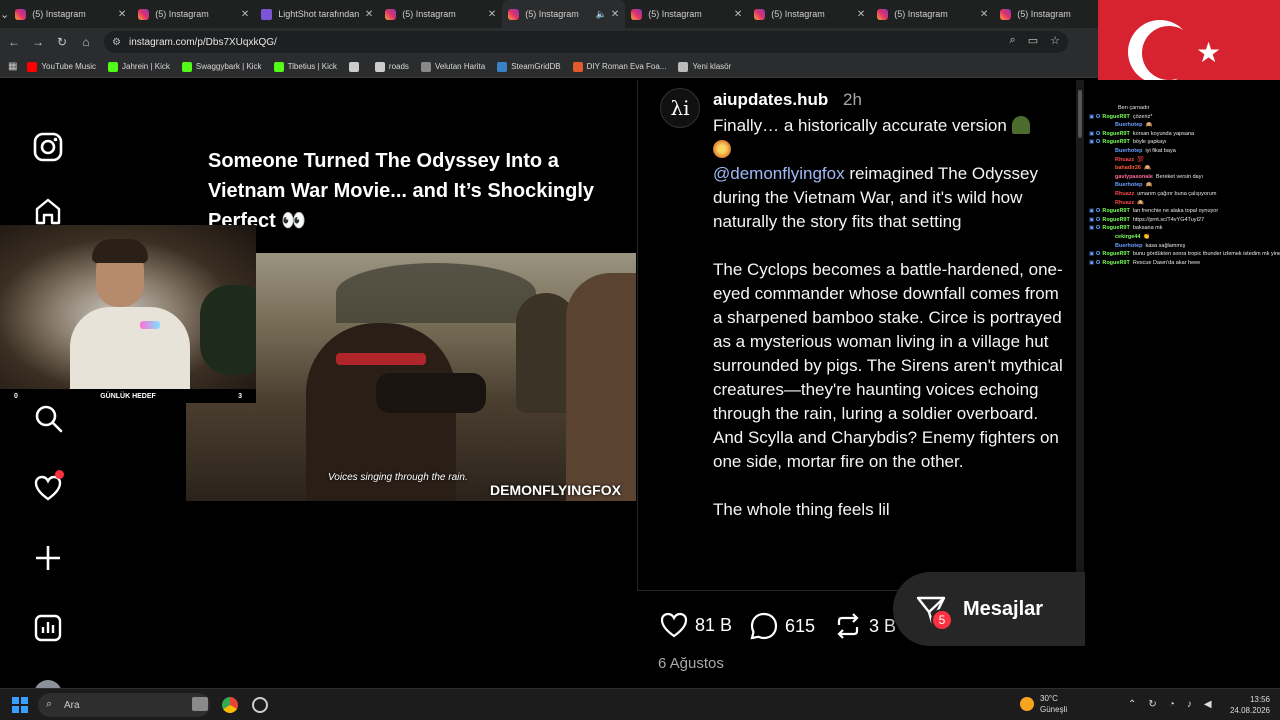 The image size is (1280, 720). What do you see at coordinates (49, 704) in the screenshot?
I see `search-icon: ⌕` at bounding box center [49, 704].